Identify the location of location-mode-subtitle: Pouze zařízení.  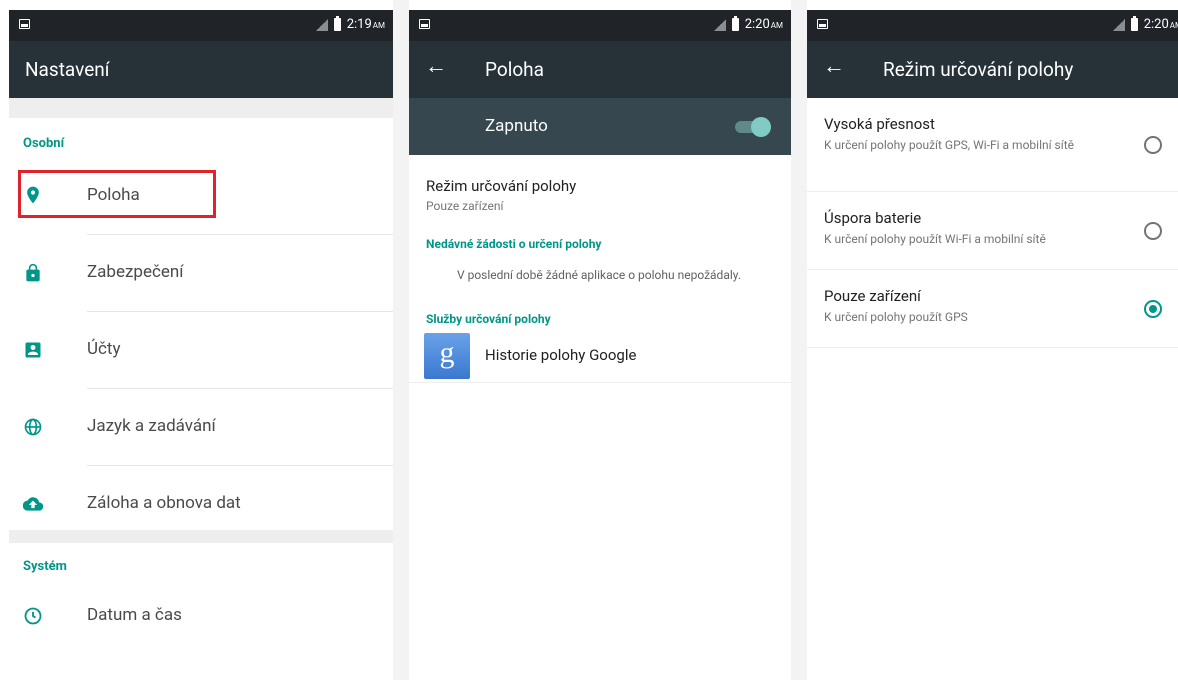
(465, 206).